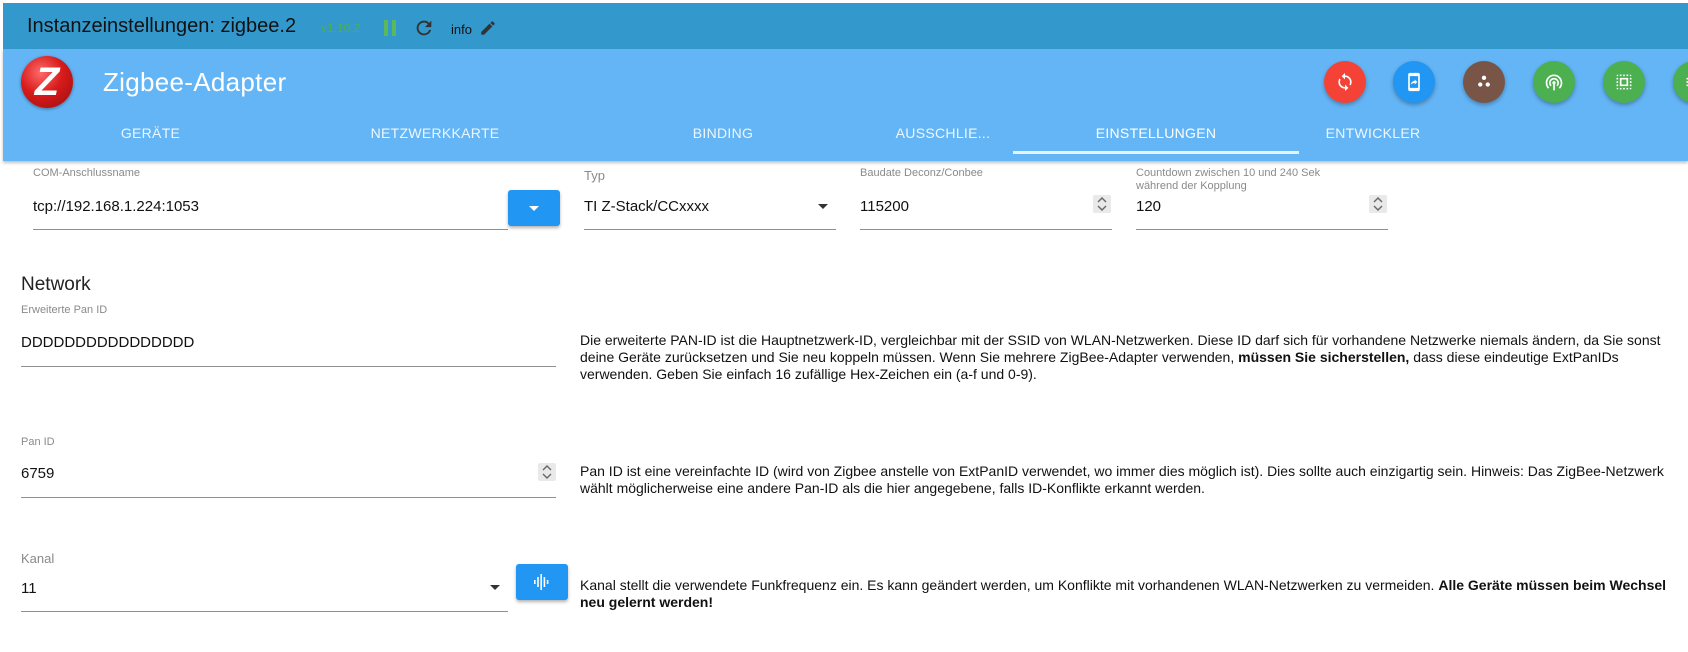 This screenshot has height=652, width=1688. Describe the element at coordinates (1324, 357) in the screenshot. I see `ext-pan-id-desc-bold: müssen Sie sicherstellen,` at that location.